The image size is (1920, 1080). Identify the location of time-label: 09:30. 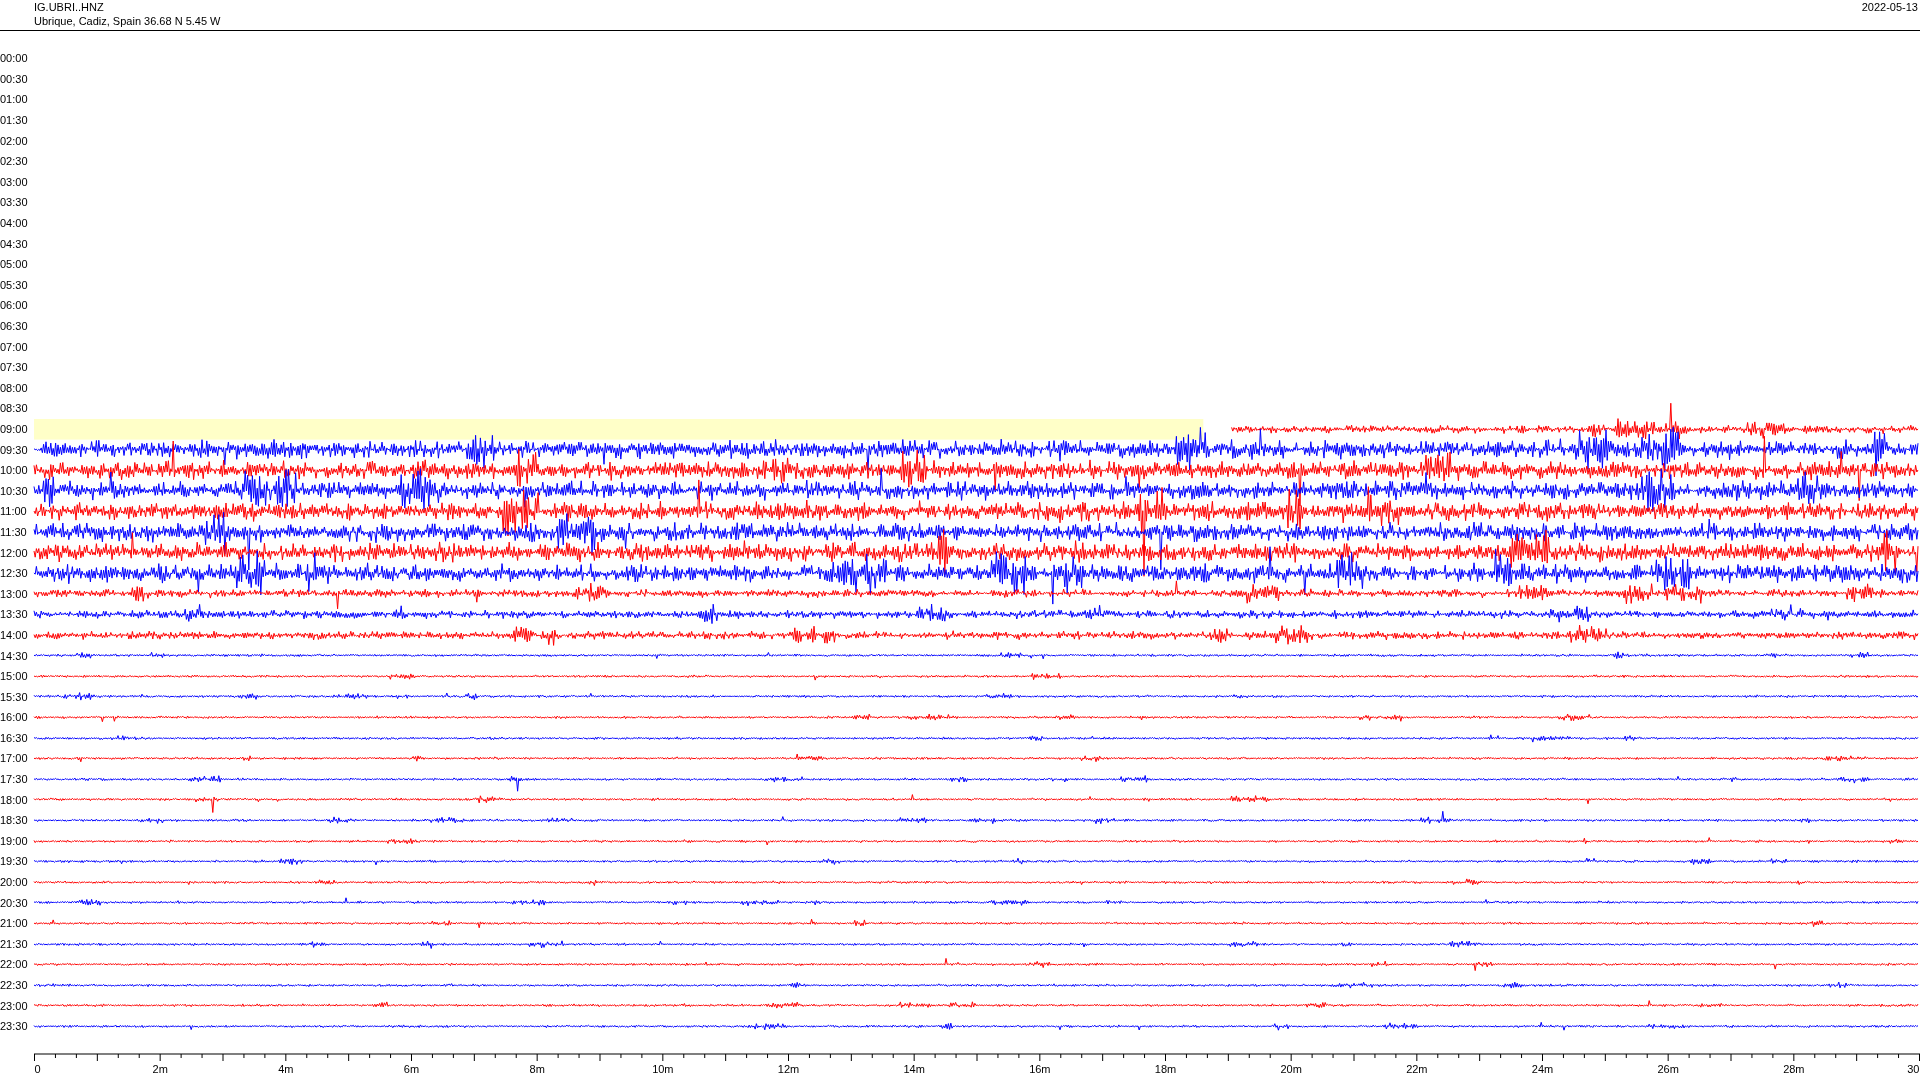
(14, 449).